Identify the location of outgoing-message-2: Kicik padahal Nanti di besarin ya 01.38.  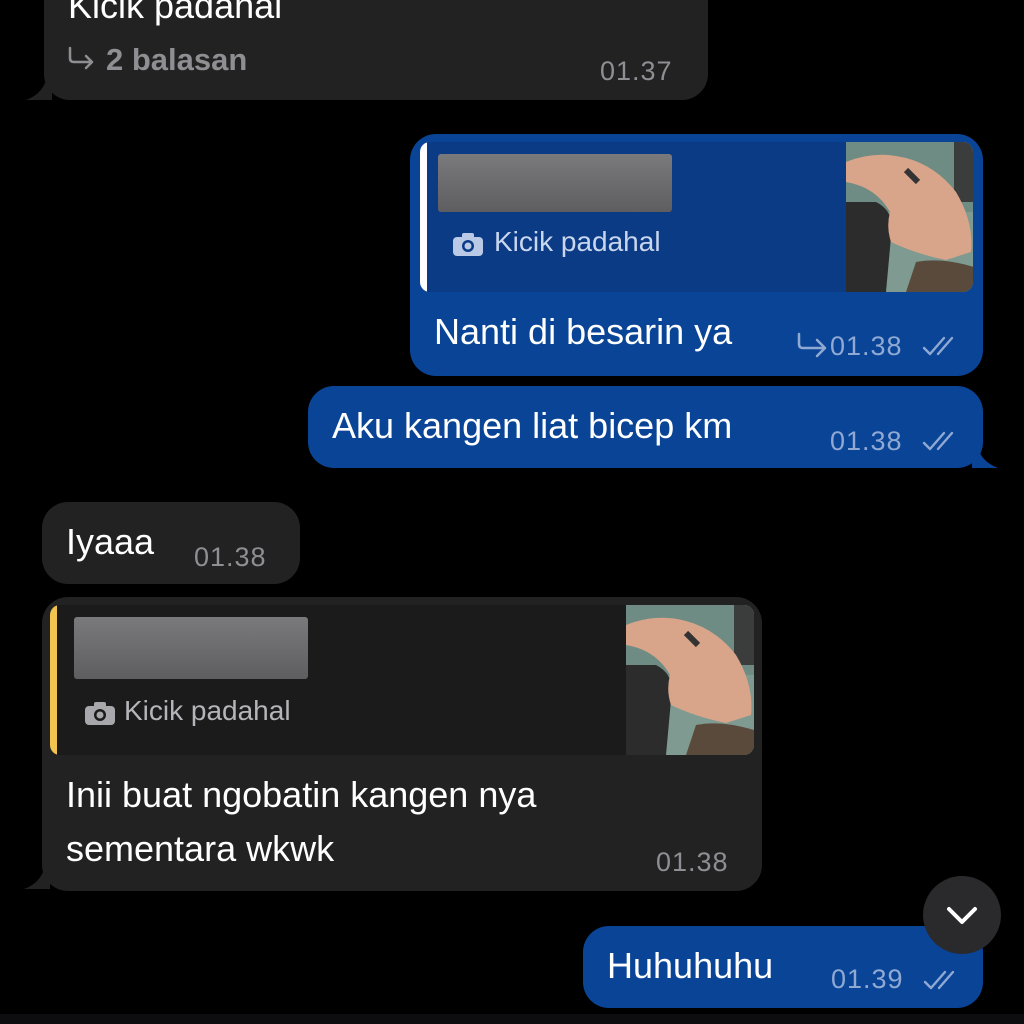
(696, 255).